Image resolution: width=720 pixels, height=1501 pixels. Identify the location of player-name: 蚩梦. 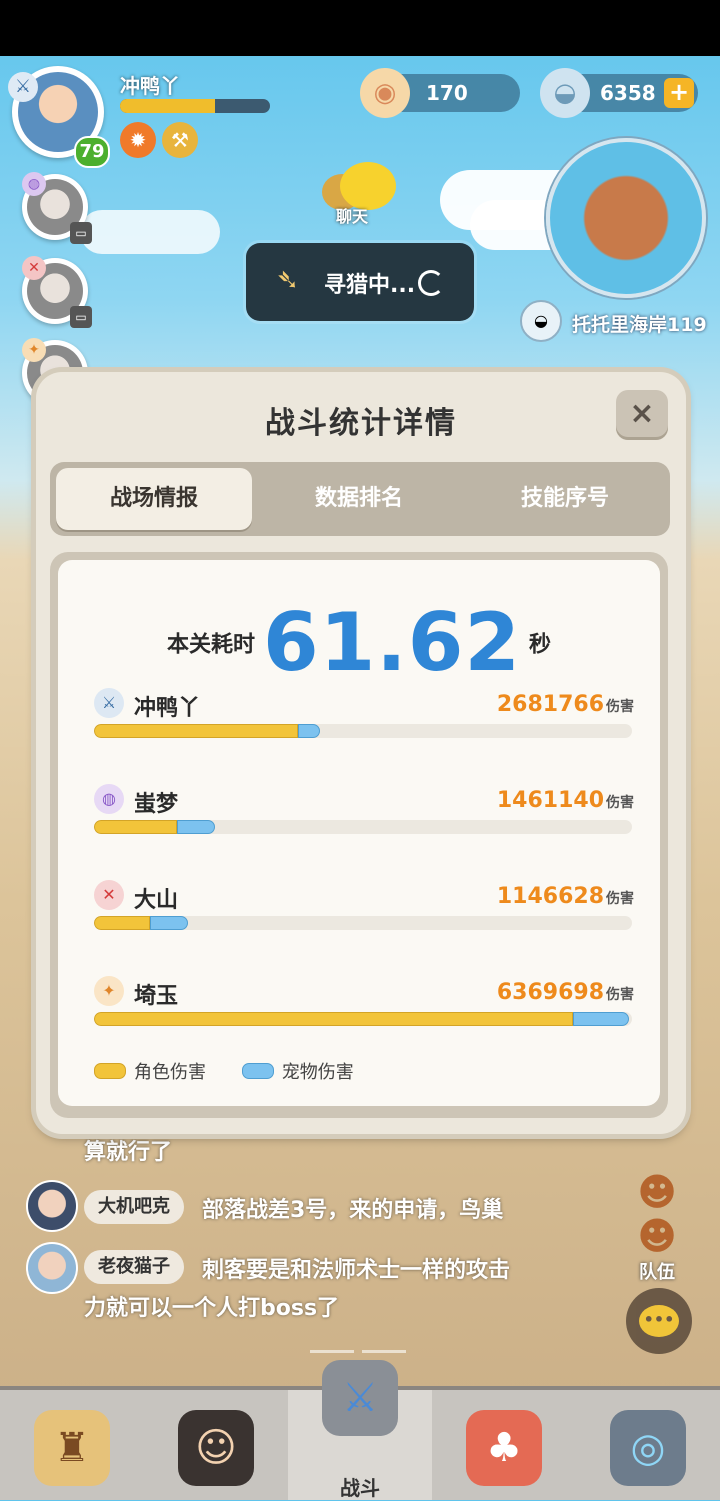
(156, 804).